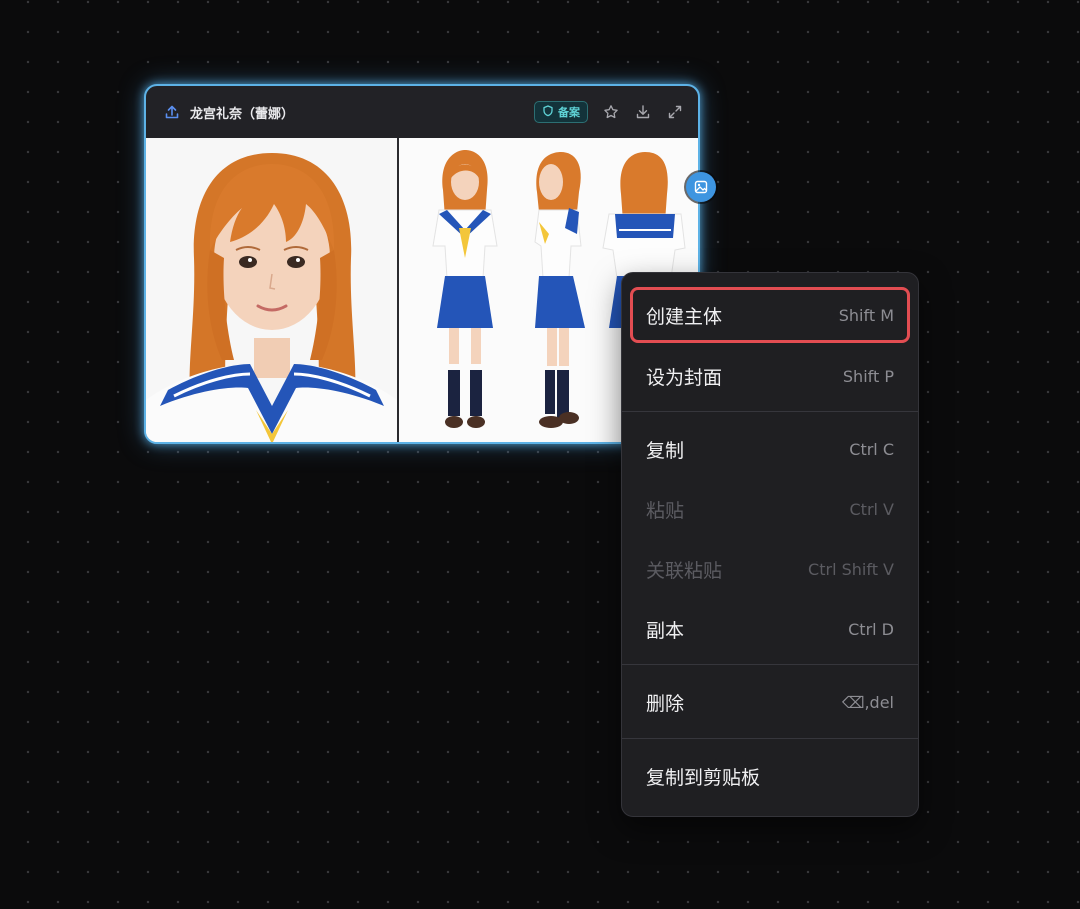 Image resolution: width=1080 pixels, height=909 pixels. I want to click on expand-icon, so click(675, 112).